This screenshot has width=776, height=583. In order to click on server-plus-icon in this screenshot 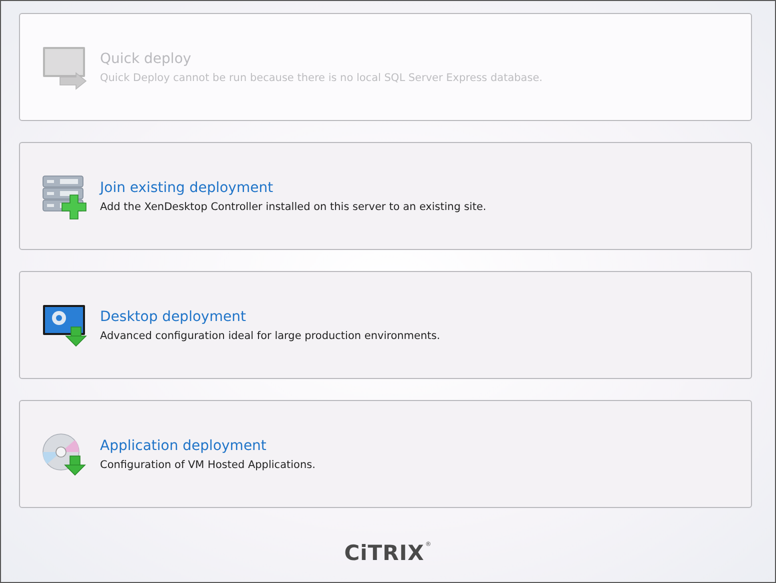, I will do `click(65, 197)`.